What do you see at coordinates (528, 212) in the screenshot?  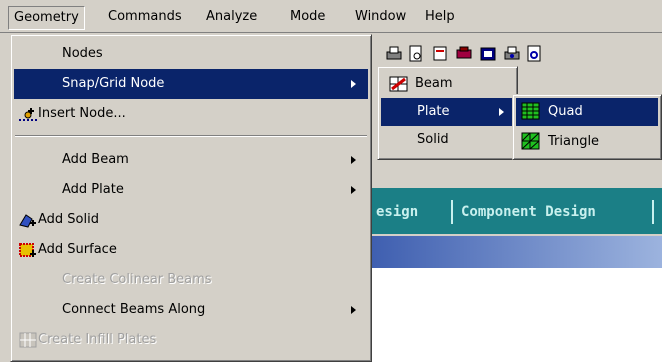 I see `tab-component-design: Component Design` at bounding box center [528, 212].